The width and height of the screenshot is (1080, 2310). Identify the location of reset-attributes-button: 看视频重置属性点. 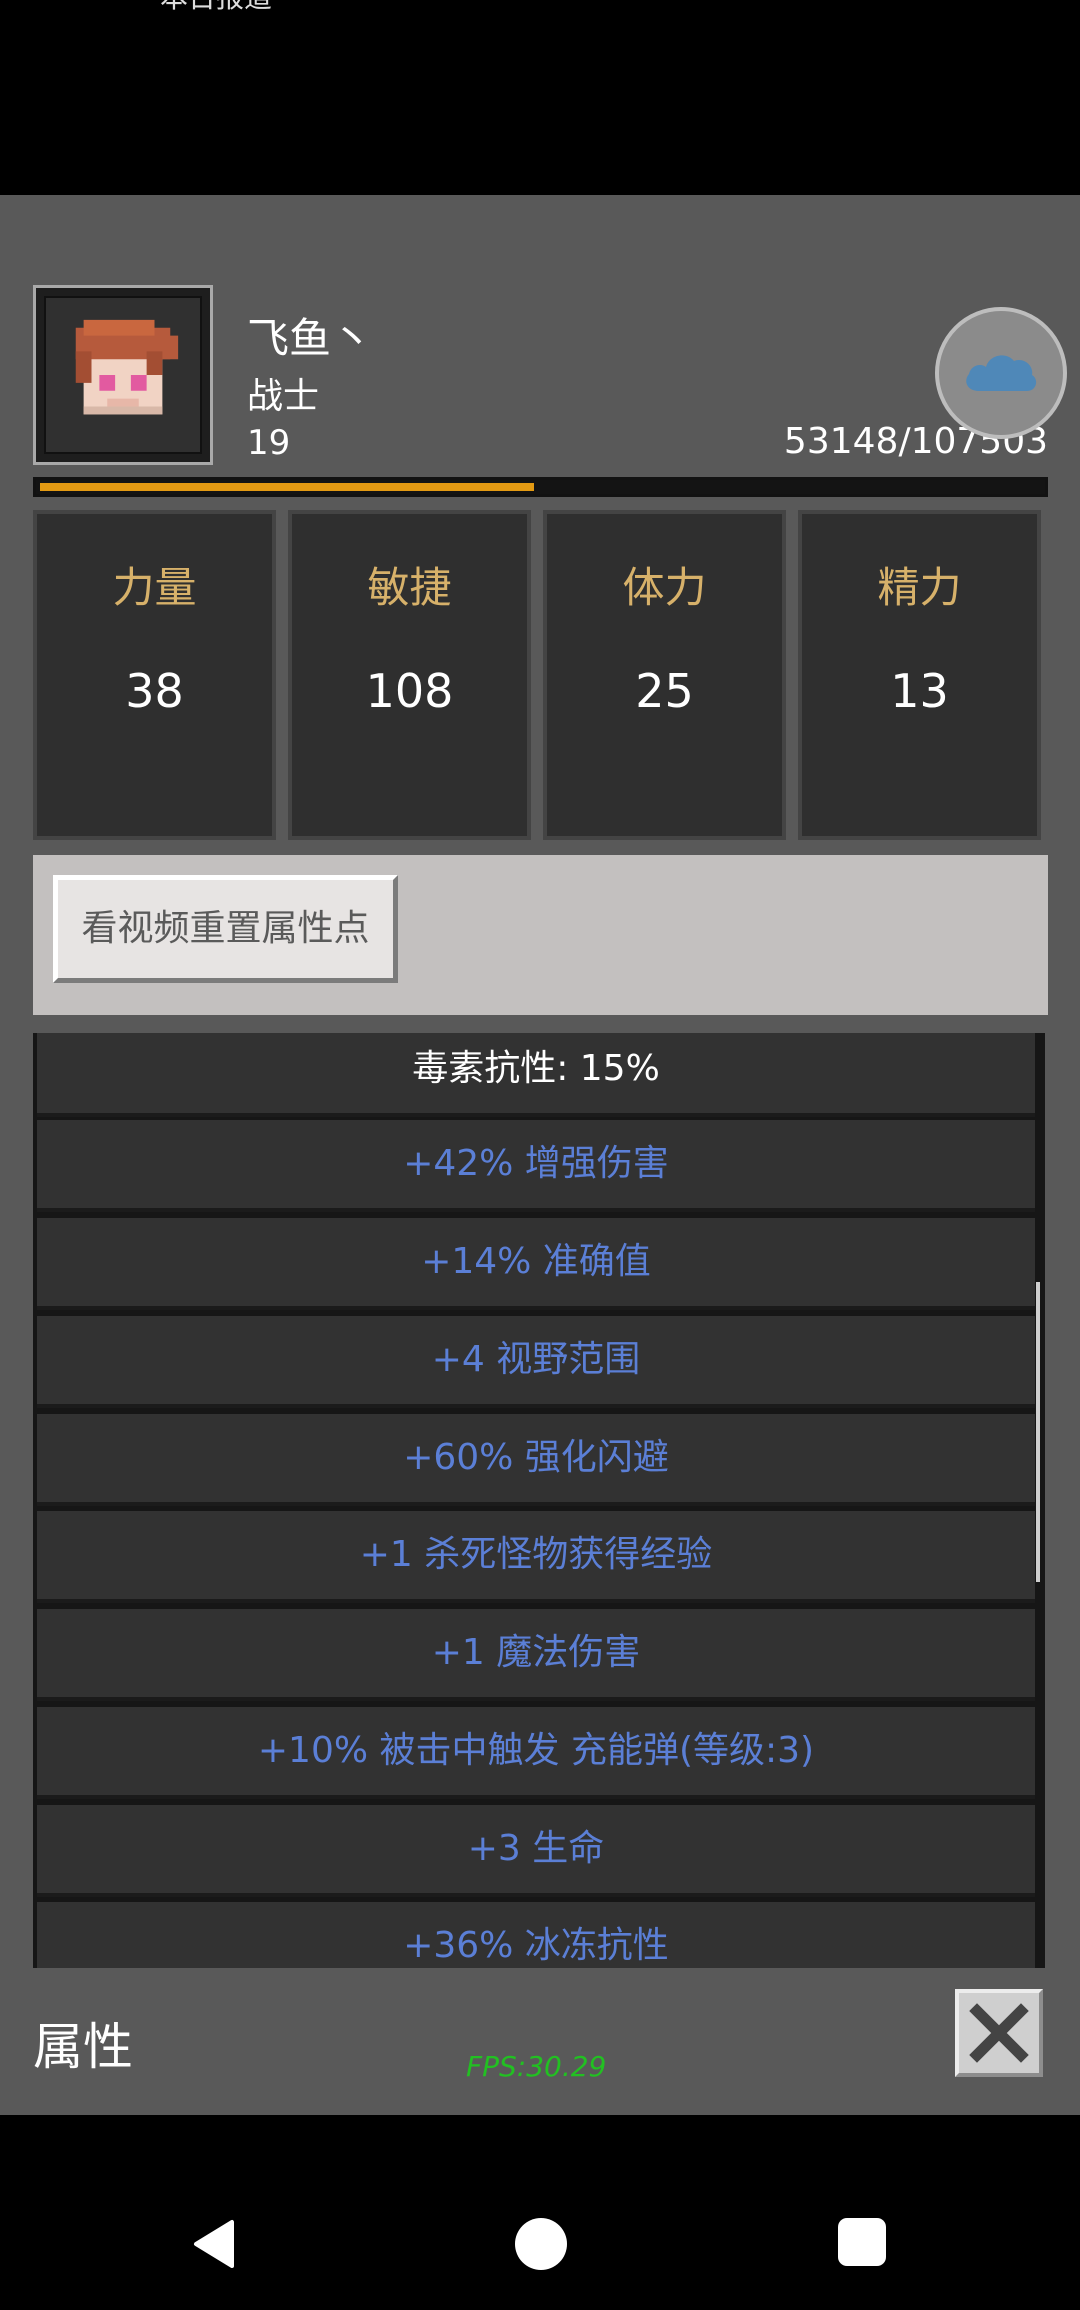
(225, 929).